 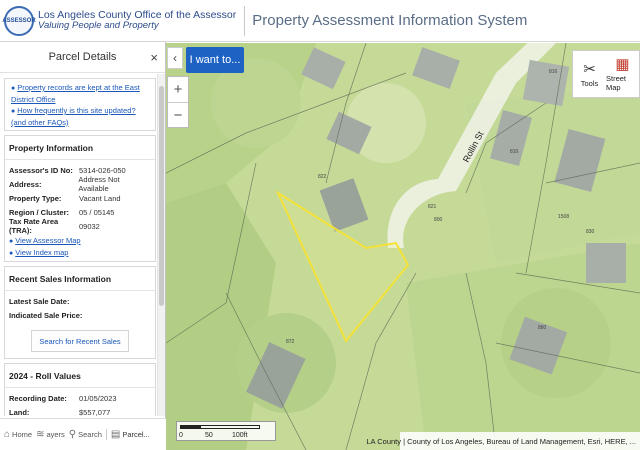 What do you see at coordinates (154, 57) in the screenshot?
I see `close-icon: ×` at bounding box center [154, 57].